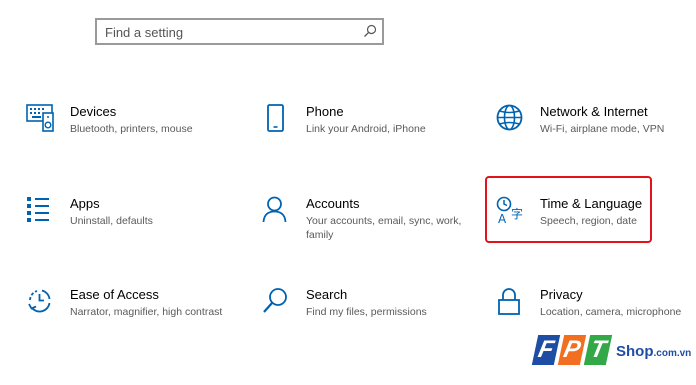  What do you see at coordinates (546, 350) in the screenshot?
I see `brand-letter-f: F` at bounding box center [546, 350].